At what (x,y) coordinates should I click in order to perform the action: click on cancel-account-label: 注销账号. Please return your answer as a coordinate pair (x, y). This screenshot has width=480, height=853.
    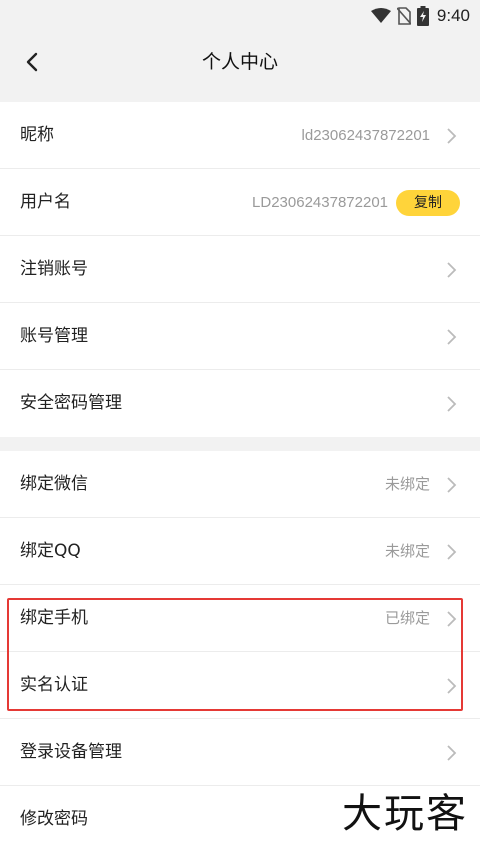
    Looking at the image, I should click on (54, 269).